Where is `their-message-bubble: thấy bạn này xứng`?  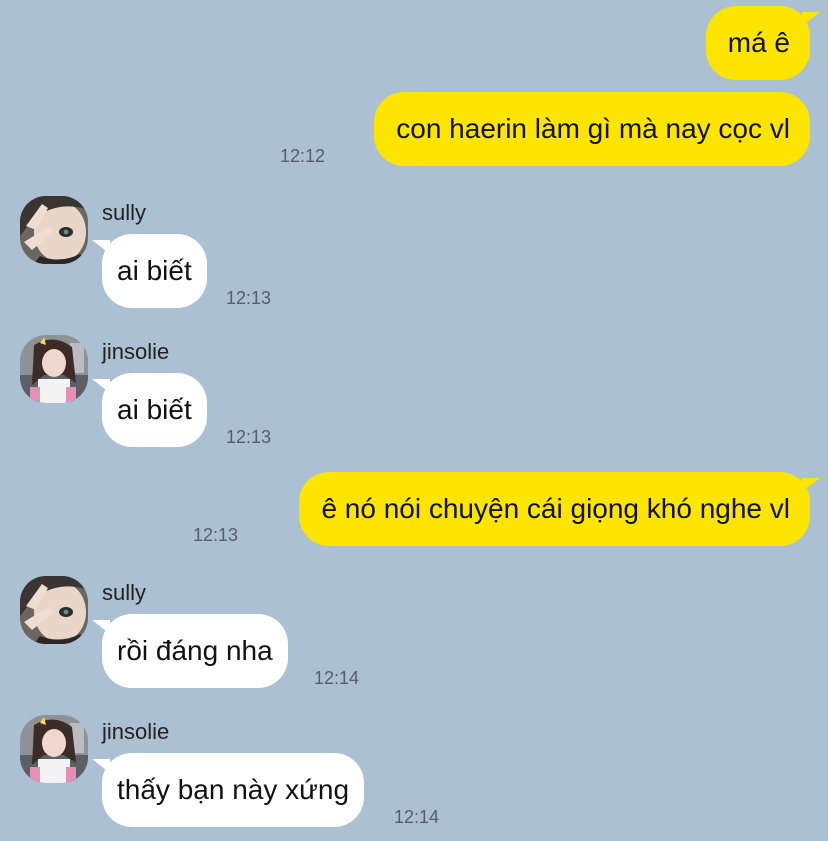 their-message-bubble: thấy bạn này xứng is located at coordinates (228, 790).